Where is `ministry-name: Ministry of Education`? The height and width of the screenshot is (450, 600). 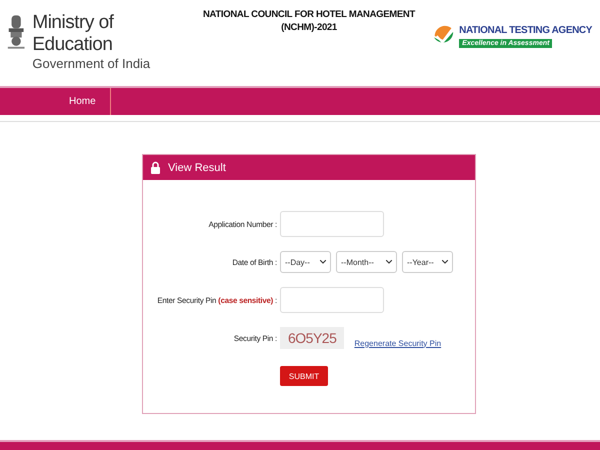
ministry-name: Ministry of Education is located at coordinates (73, 34).